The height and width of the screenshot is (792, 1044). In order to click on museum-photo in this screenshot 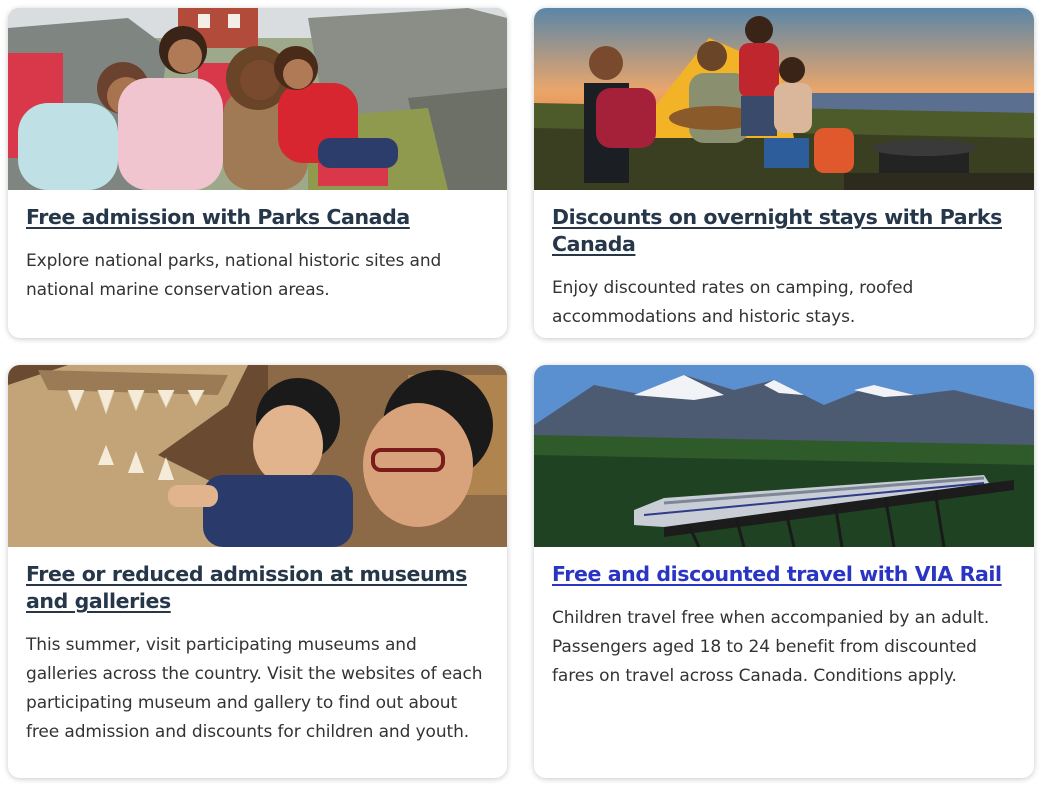, I will do `click(257, 456)`.